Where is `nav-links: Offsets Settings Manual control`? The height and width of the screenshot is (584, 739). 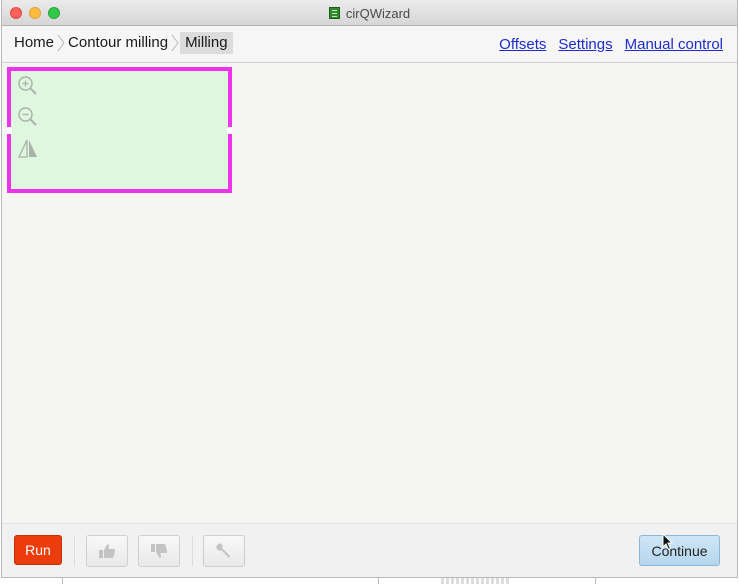 nav-links: Offsets Settings Manual control is located at coordinates (611, 44).